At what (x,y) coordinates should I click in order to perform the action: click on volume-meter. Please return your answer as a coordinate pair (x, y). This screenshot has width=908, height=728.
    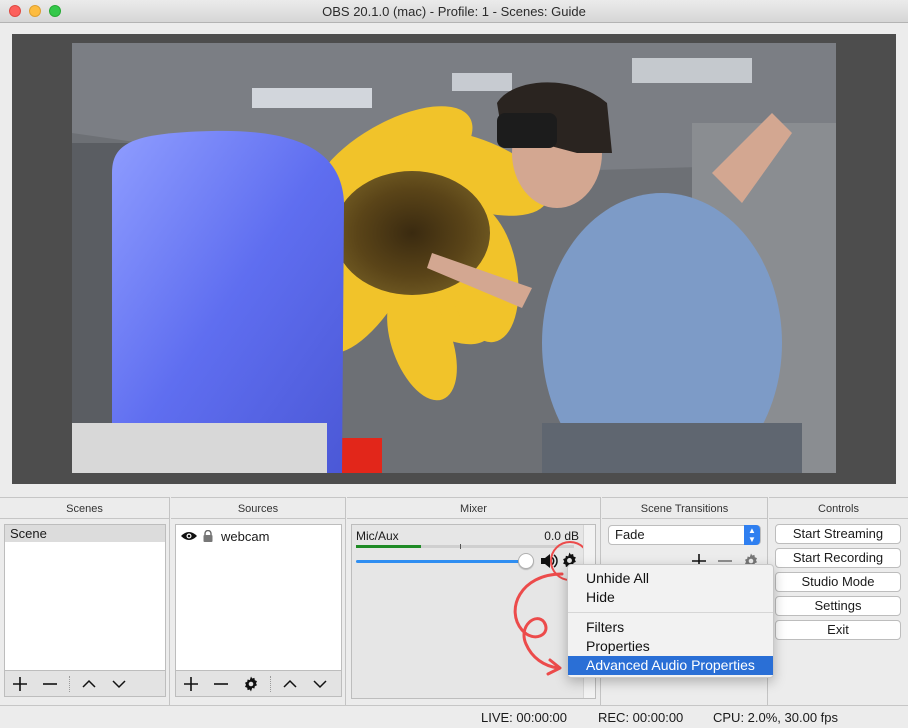
    Looking at the image, I should click on (465, 546).